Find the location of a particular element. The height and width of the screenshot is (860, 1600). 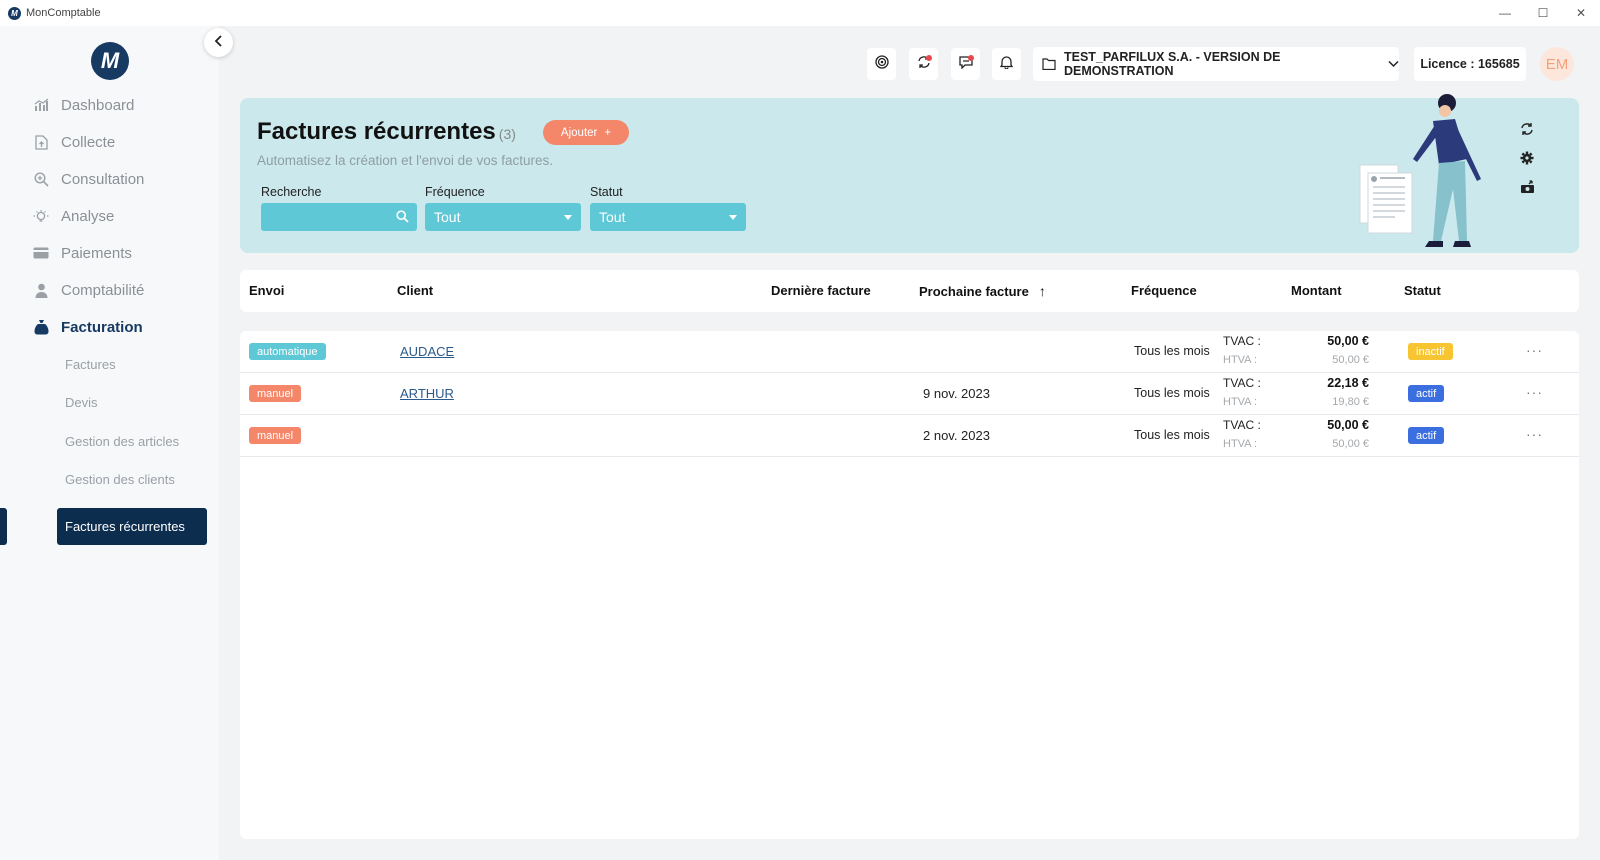

messages-button is located at coordinates (965, 64).